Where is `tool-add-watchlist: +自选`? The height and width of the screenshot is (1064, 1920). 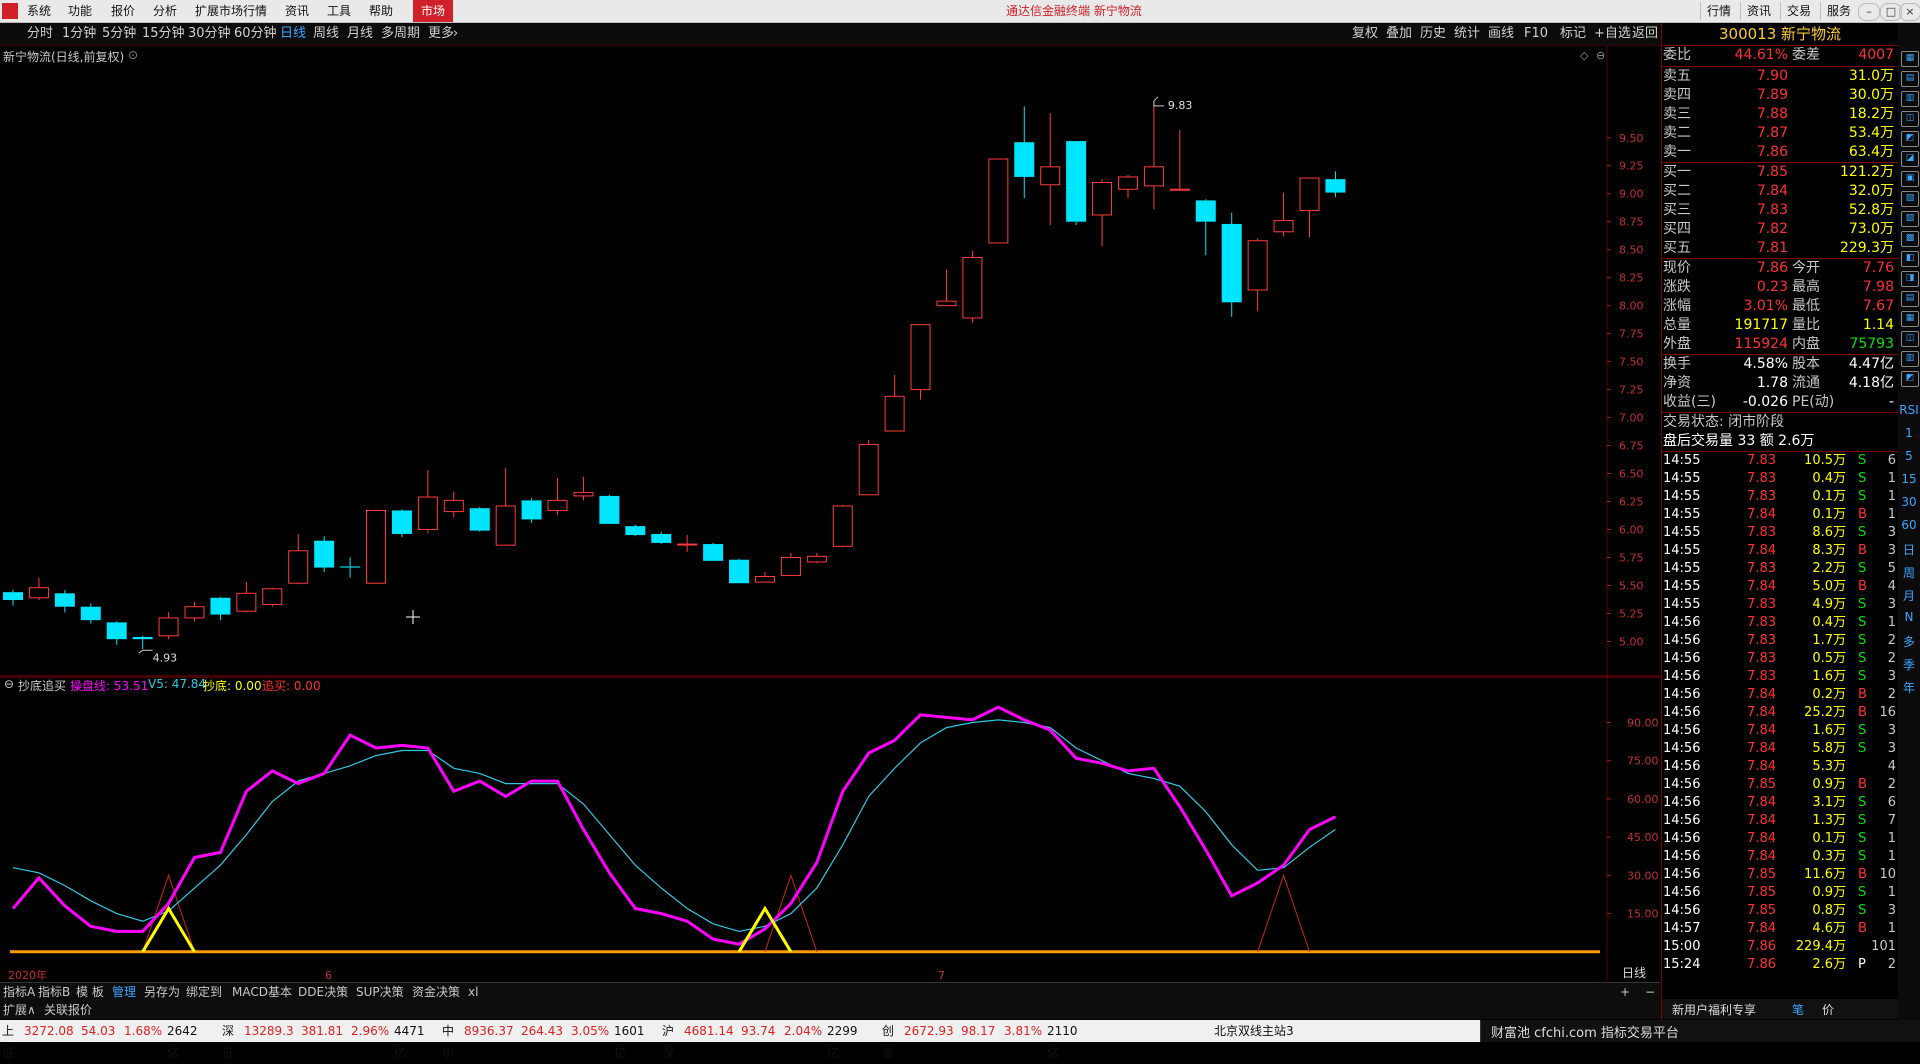 tool-add-watchlist: +自选 is located at coordinates (1612, 34).